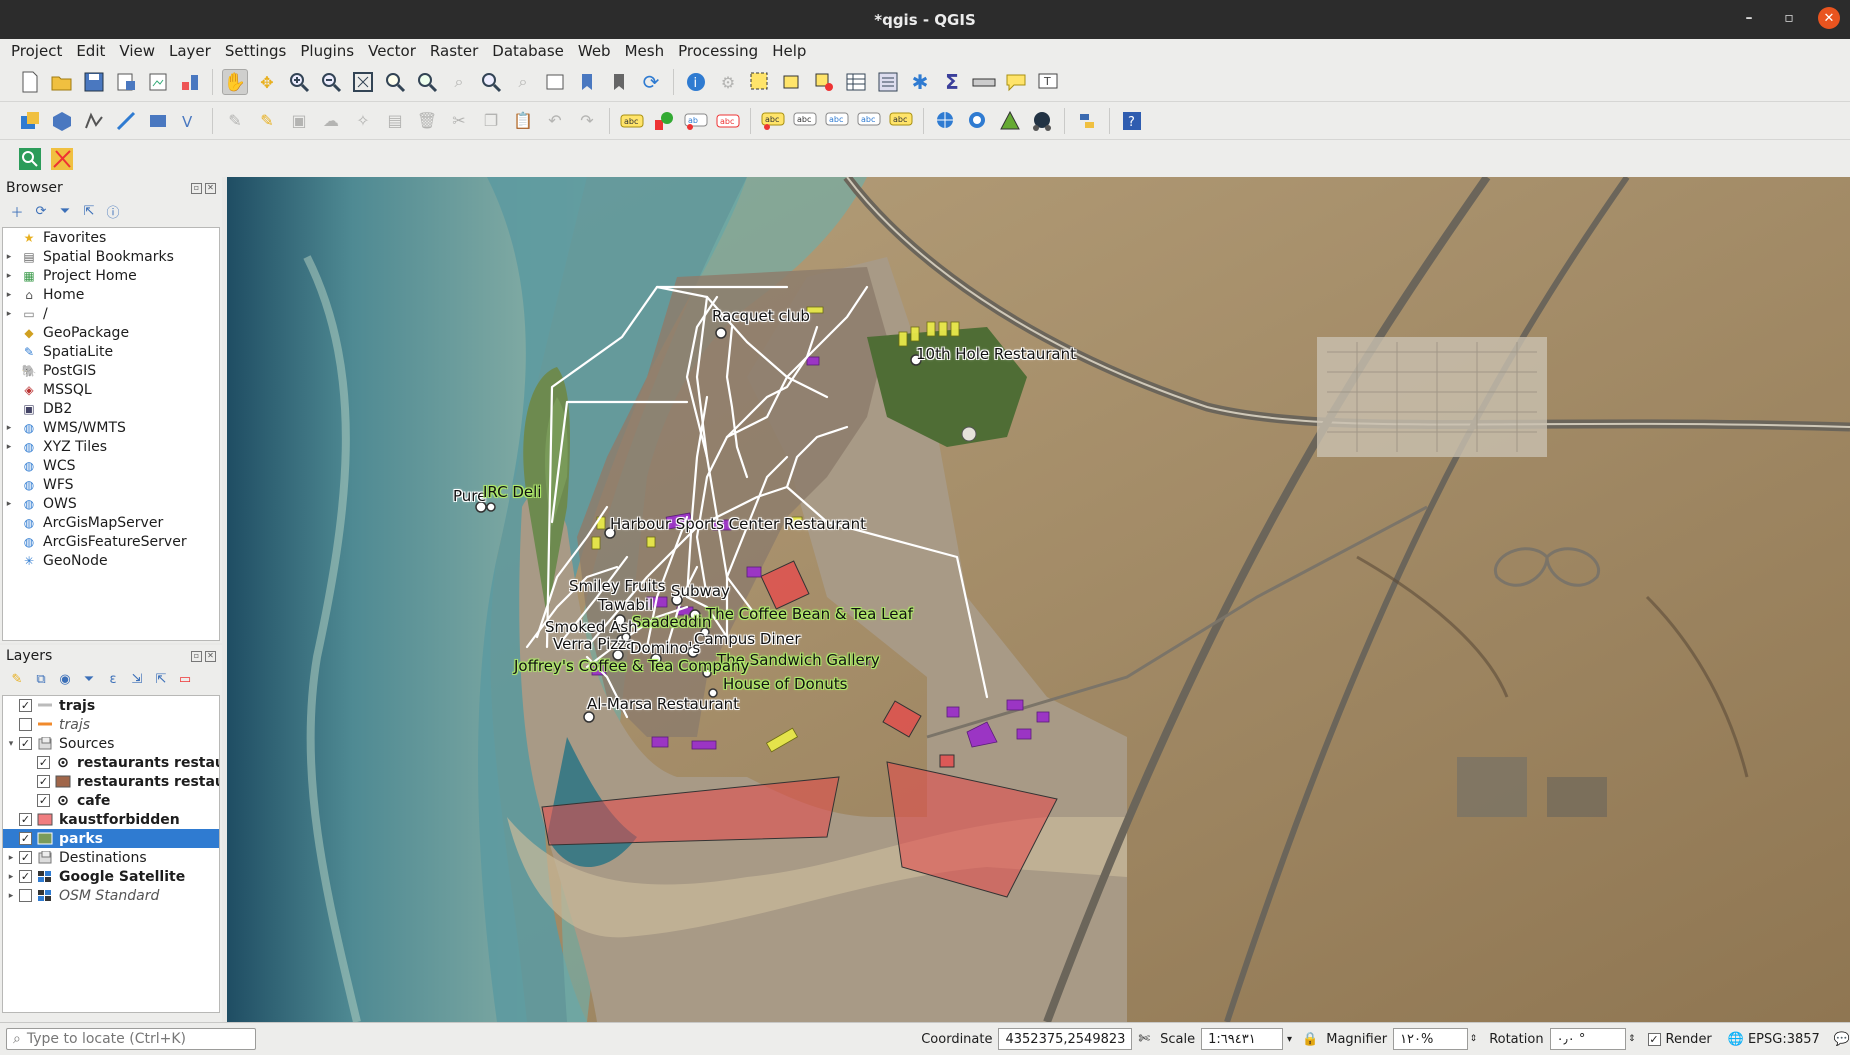  I want to click on crs-button: EPSG:3857, so click(1784, 1039).